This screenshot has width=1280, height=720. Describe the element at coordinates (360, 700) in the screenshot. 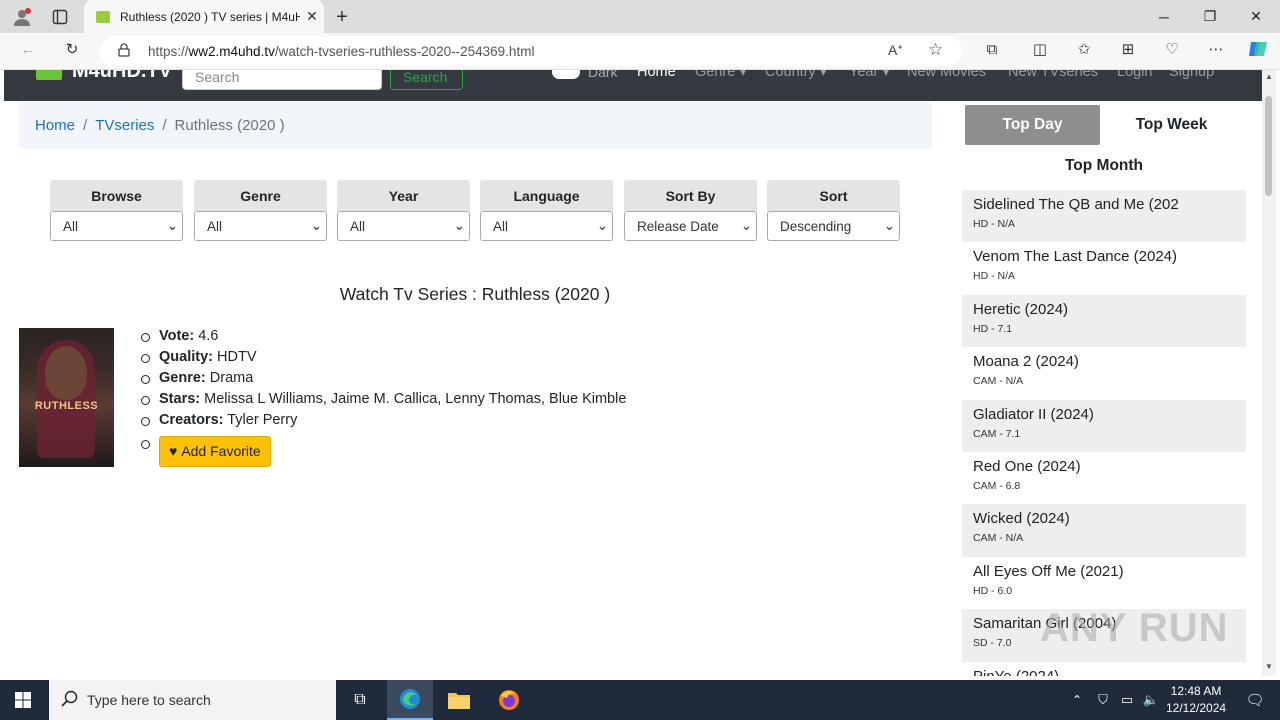

I see `task-view-icon: ⧉` at that location.